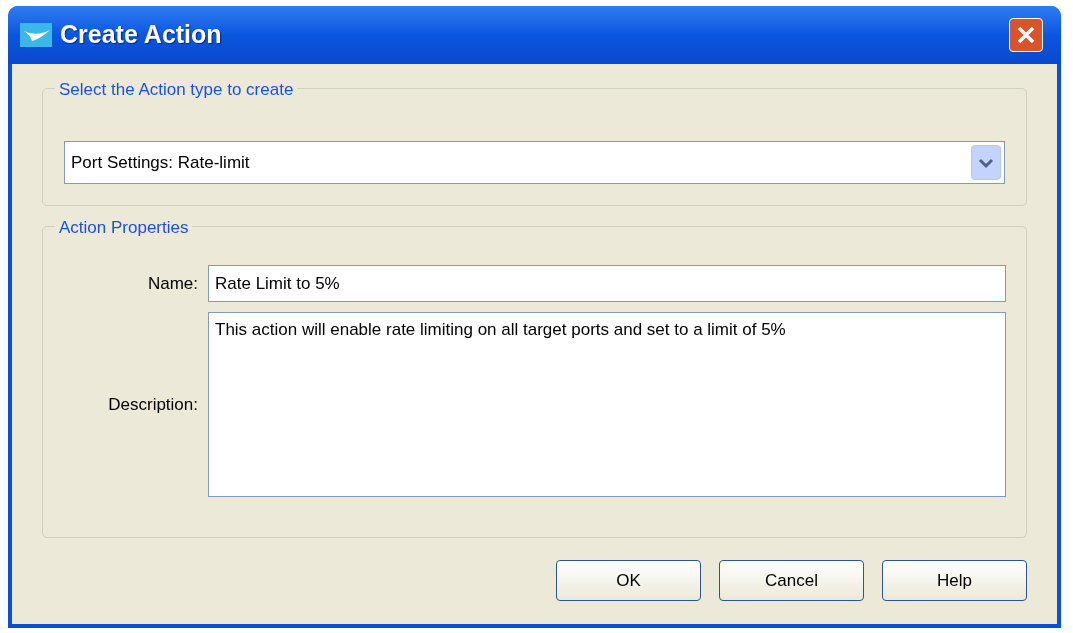 The height and width of the screenshot is (633, 1073). What do you see at coordinates (628, 580) in the screenshot?
I see `dialog-button: OK` at bounding box center [628, 580].